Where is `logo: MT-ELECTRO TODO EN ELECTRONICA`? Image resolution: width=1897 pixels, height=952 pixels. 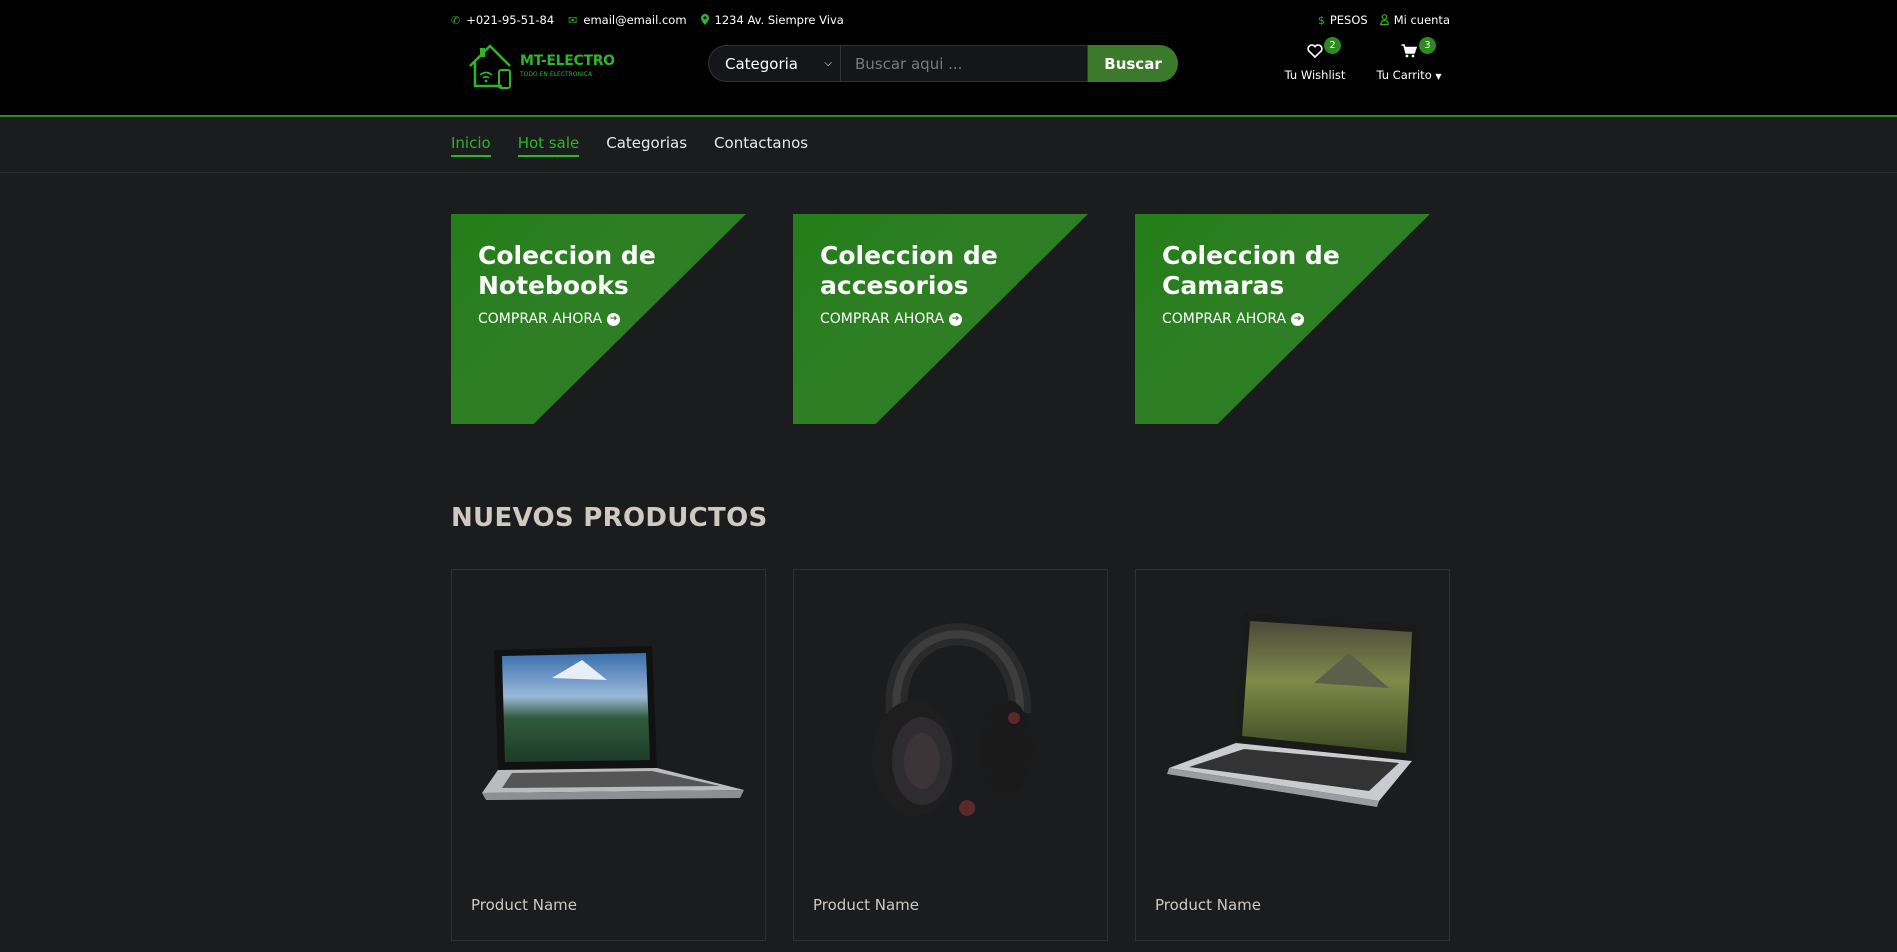
logo: MT-ELECTRO TODO EN ELECTRONICA is located at coordinates (541, 67).